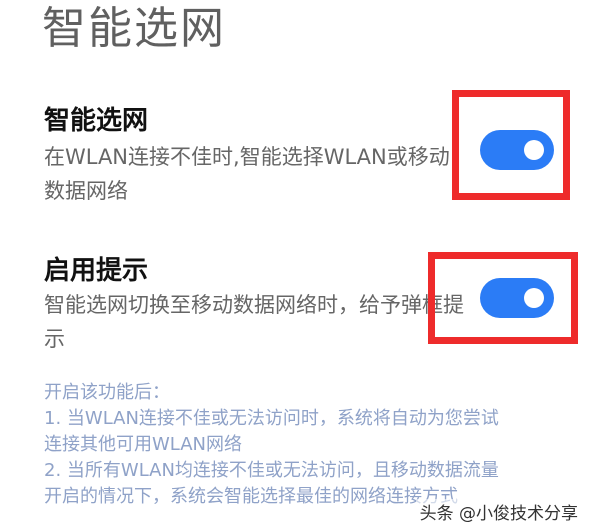 The width and height of the screenshot is (600, 528). Describe the element at coordinates (517, 150) in the screenshot. I see `smart-network-toggle` at that location.